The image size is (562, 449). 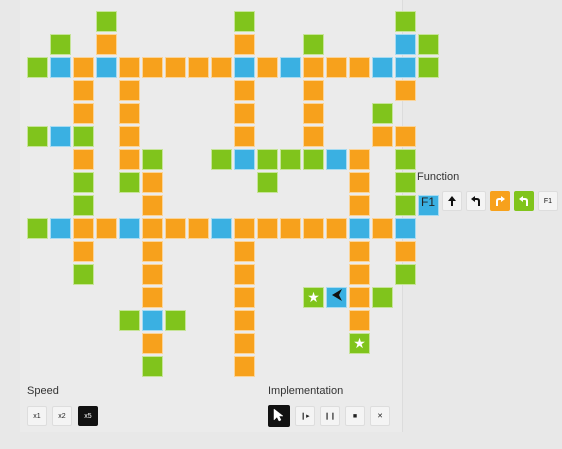 I want to click on close-button: ✕, so click(x=380, y=416).